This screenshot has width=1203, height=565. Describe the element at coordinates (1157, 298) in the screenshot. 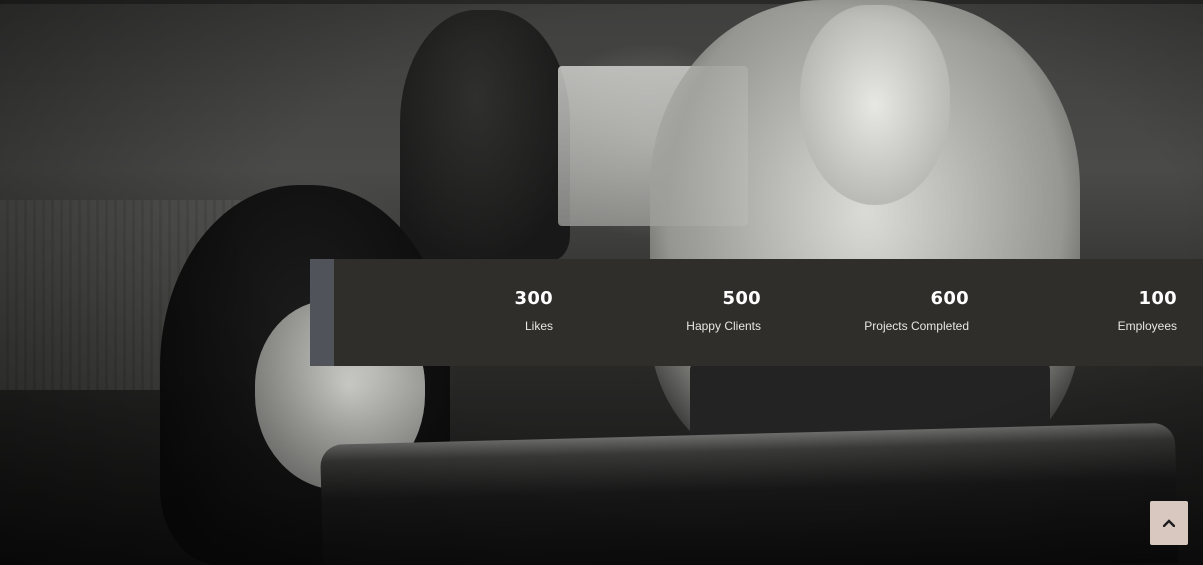

I see `stat-value: 100` at that location.